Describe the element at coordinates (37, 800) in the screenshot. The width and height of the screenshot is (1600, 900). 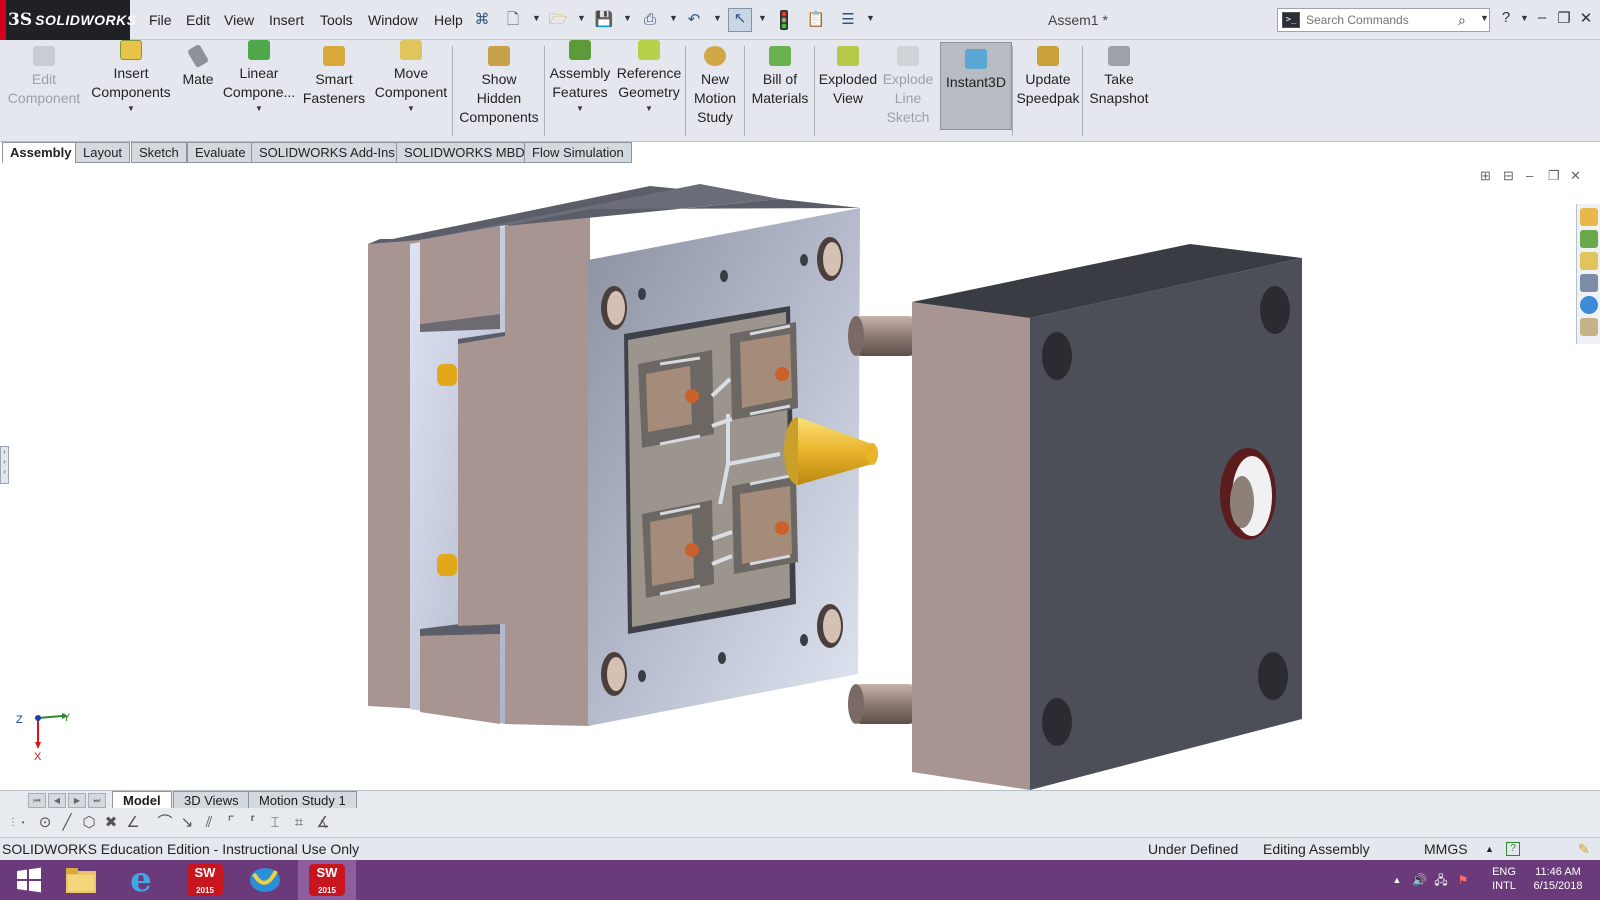
I see `first-tab-arrow-icon: ⏮` at that location.